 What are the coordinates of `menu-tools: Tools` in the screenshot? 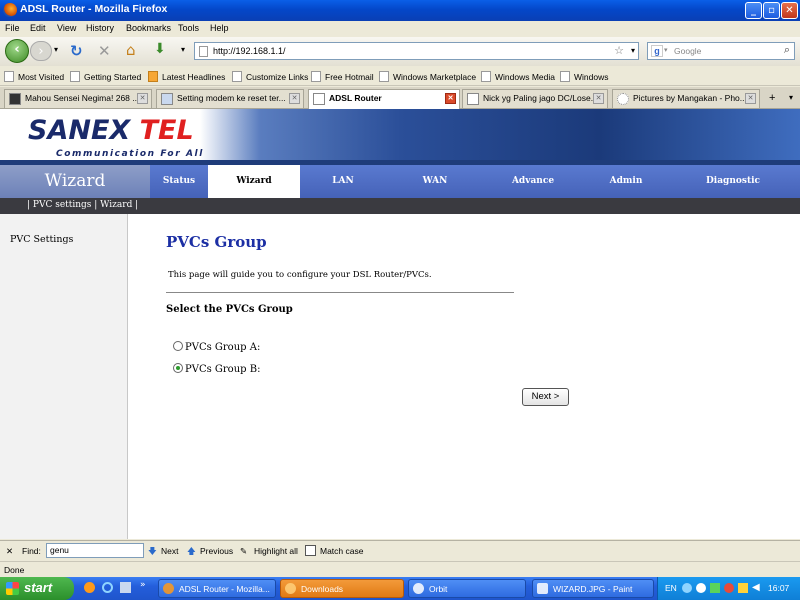 It's located at (188, 28).